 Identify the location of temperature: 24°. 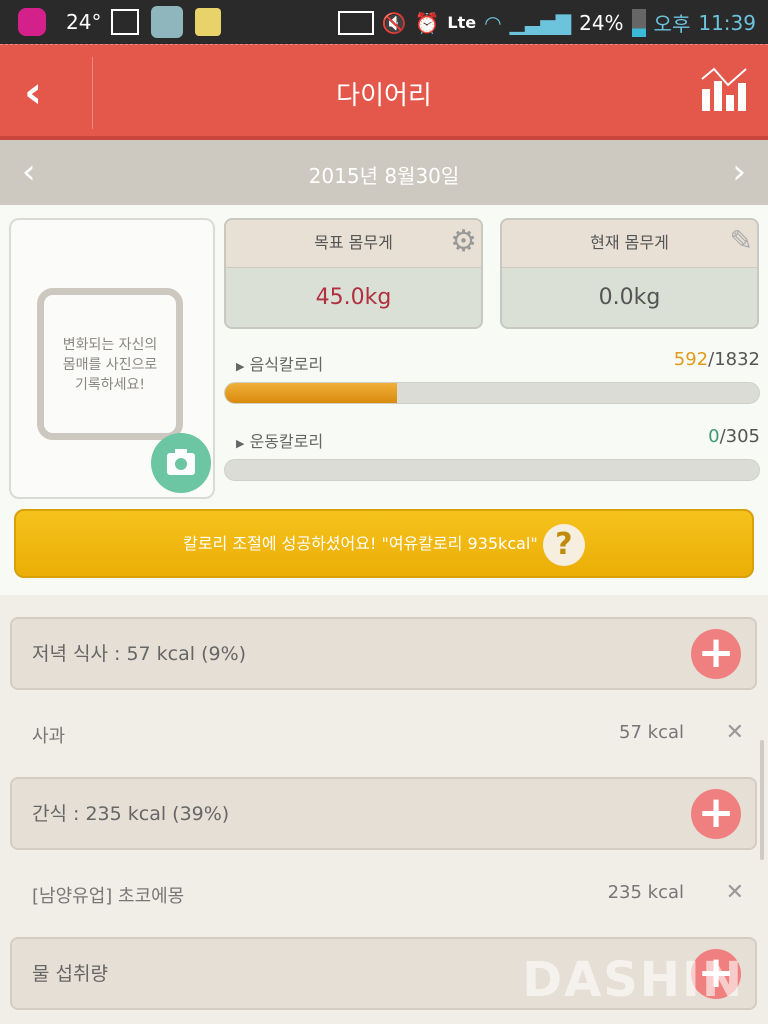
(84, 22).